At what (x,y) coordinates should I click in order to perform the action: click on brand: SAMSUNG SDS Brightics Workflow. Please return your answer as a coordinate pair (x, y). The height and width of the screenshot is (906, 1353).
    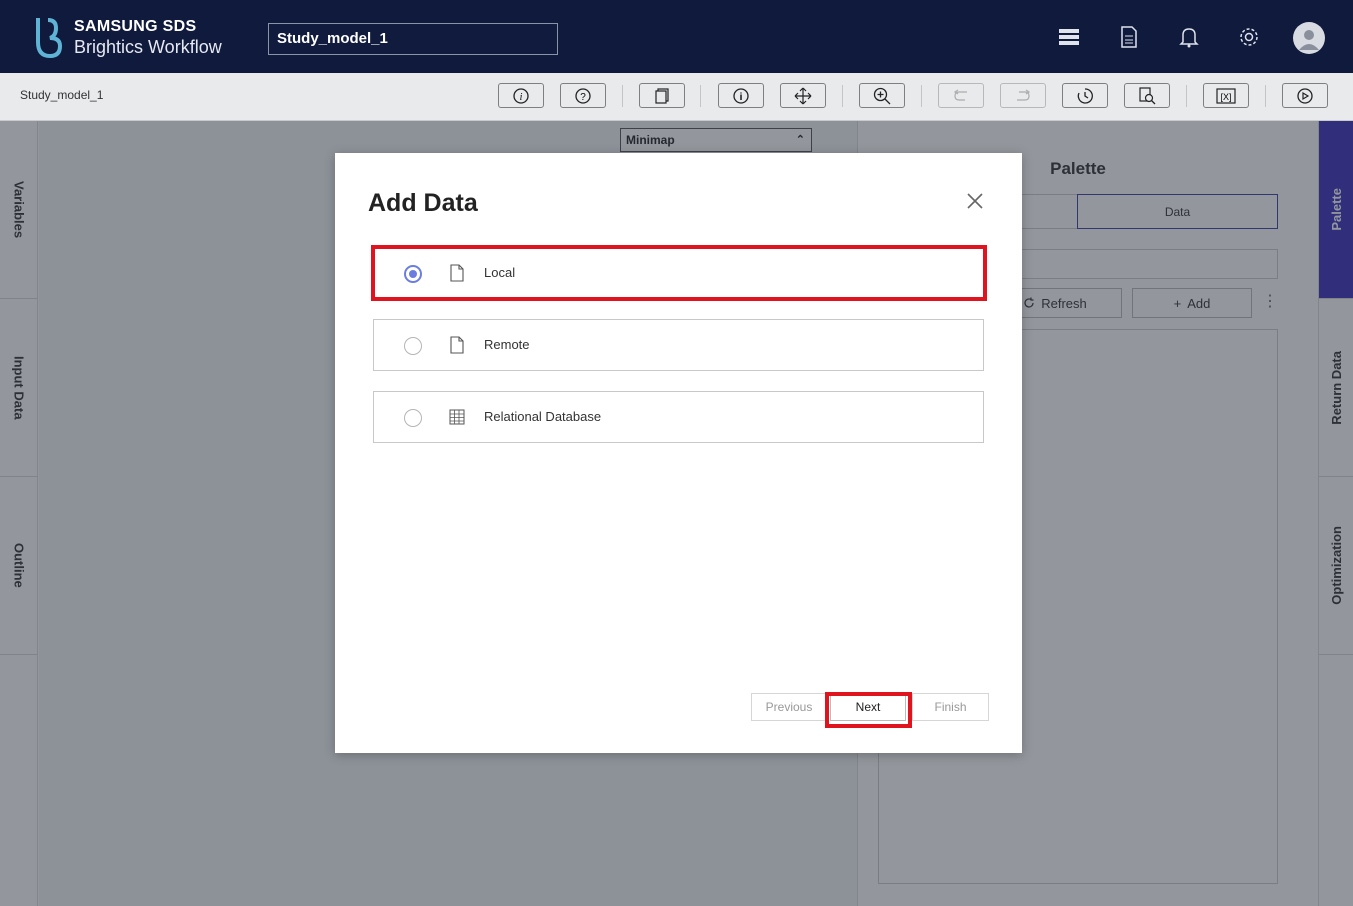
    Looking at the image, I should click on (148, 38).